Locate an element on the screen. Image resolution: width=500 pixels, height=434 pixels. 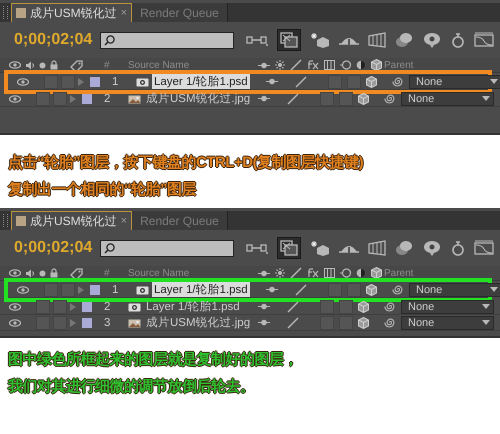
adjustment-icon is located at coordinates (361, 273).